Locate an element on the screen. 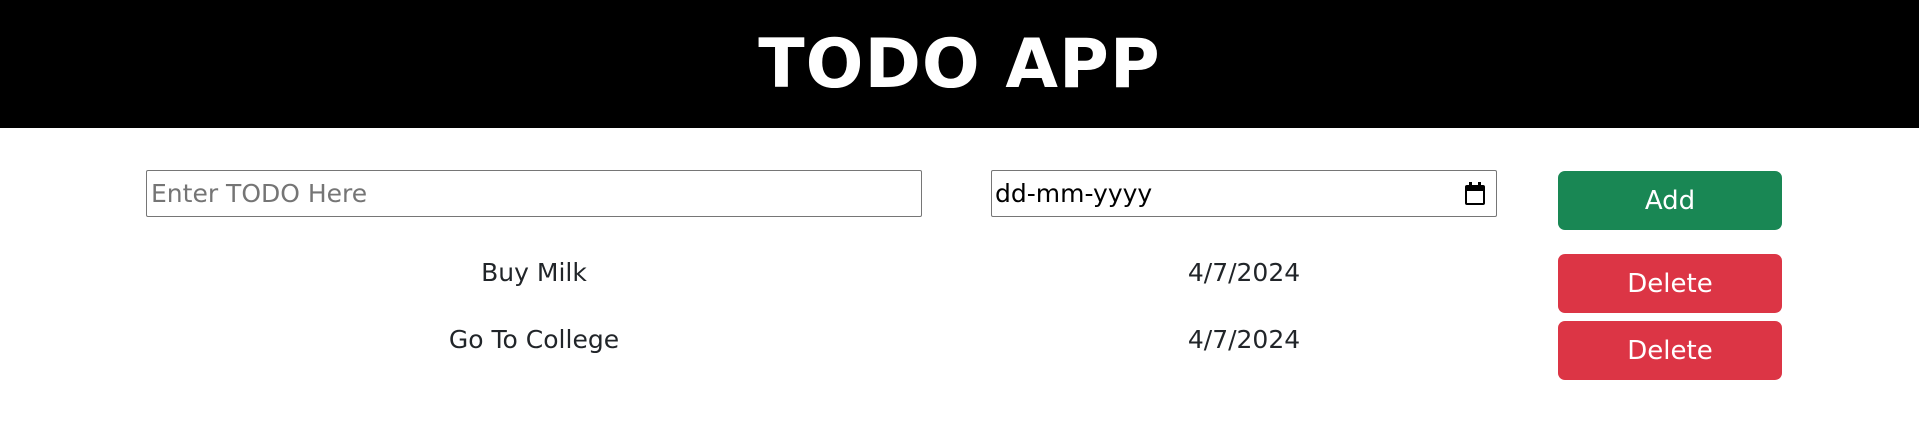 This screenshot has height=444, width=1919. page-title: TODO APP is located at coordinates (959, 64).